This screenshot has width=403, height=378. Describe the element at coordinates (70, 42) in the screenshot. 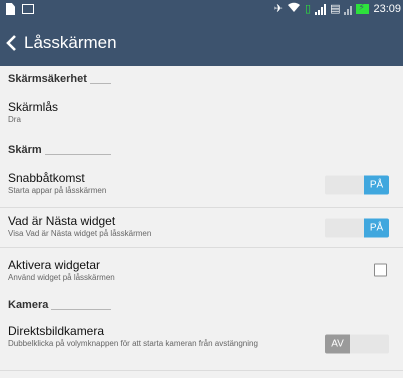

I see `page-title: Låsskärmen` at that location.